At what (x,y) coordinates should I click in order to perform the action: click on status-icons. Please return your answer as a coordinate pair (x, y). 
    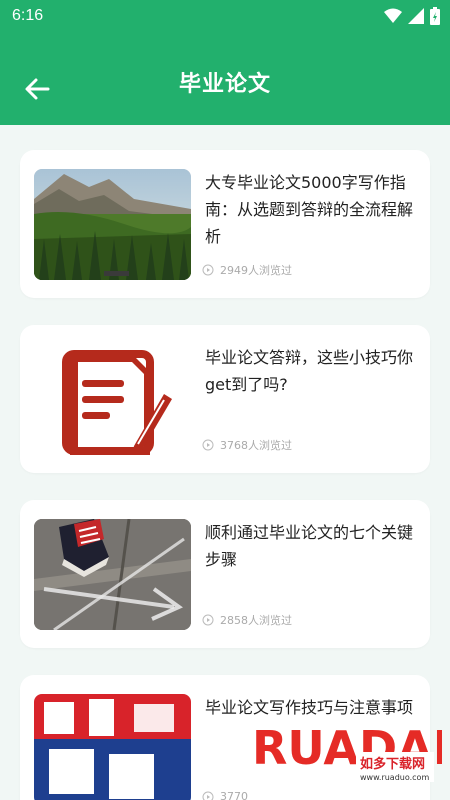
    Looking at the image, I should click on (412, 16).